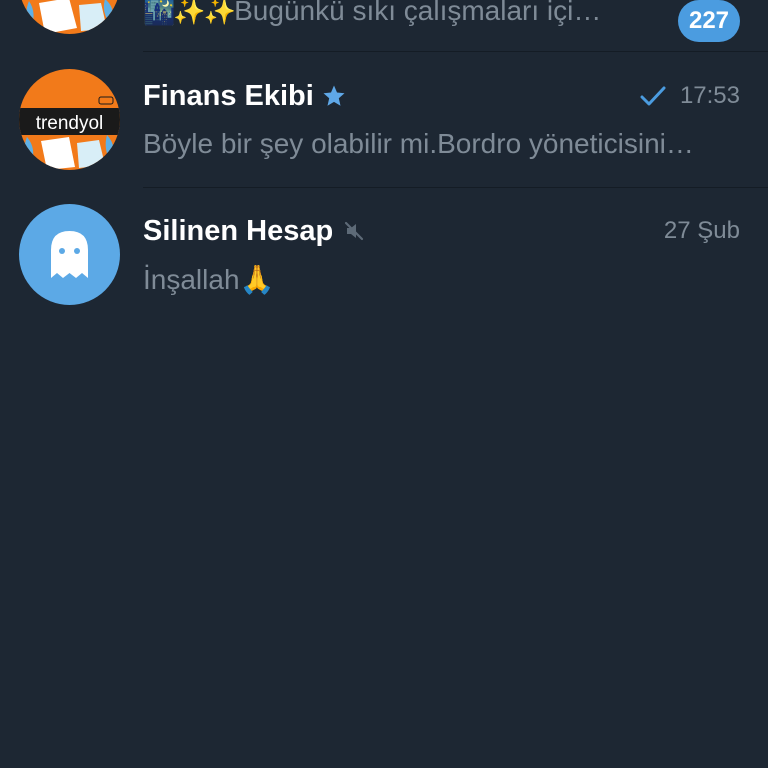 This screenshot has width=768, height=768. I want to click on muted-icon, so click(354, 231).